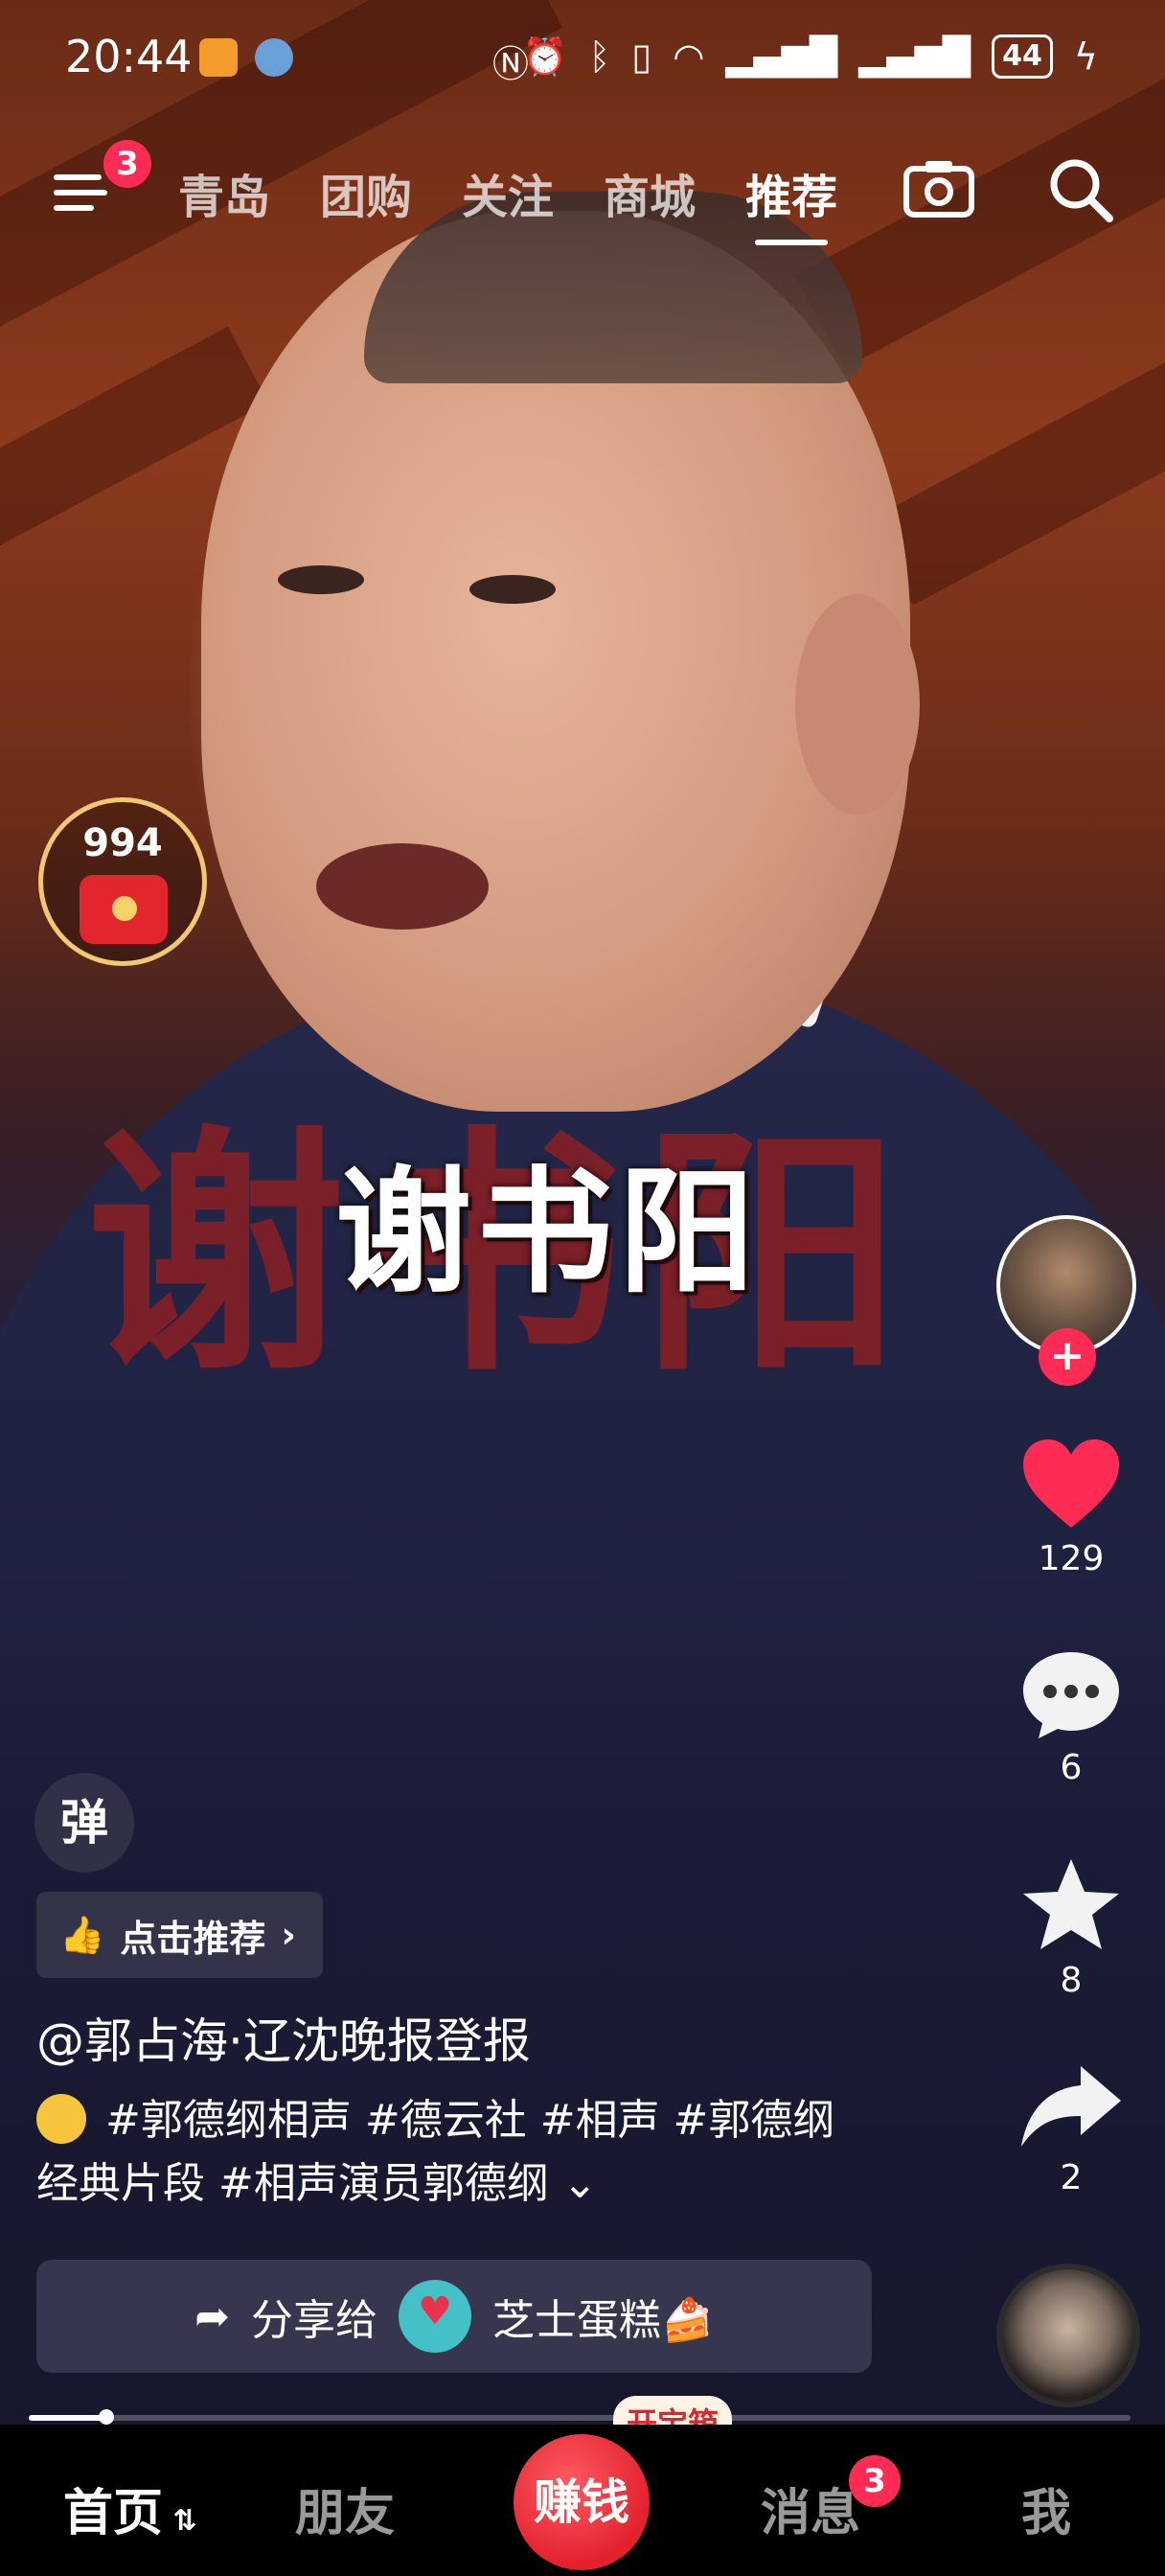 The image size is (1165, 2576). I want to click on comment-count: 6, so click(1071, 1767).